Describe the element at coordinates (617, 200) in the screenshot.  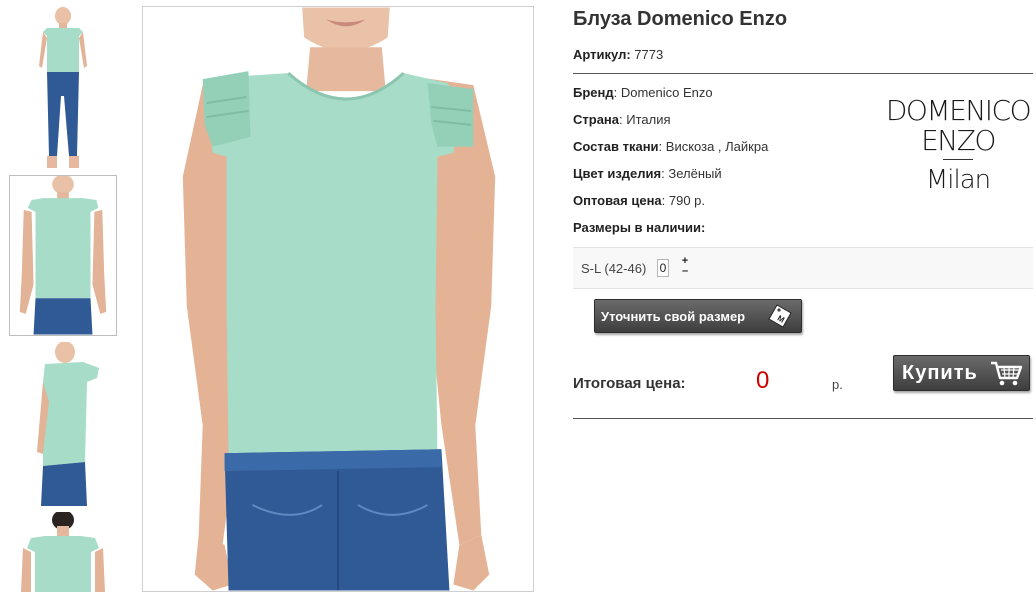
I see `spec-label: Оптовая цена` at that location.